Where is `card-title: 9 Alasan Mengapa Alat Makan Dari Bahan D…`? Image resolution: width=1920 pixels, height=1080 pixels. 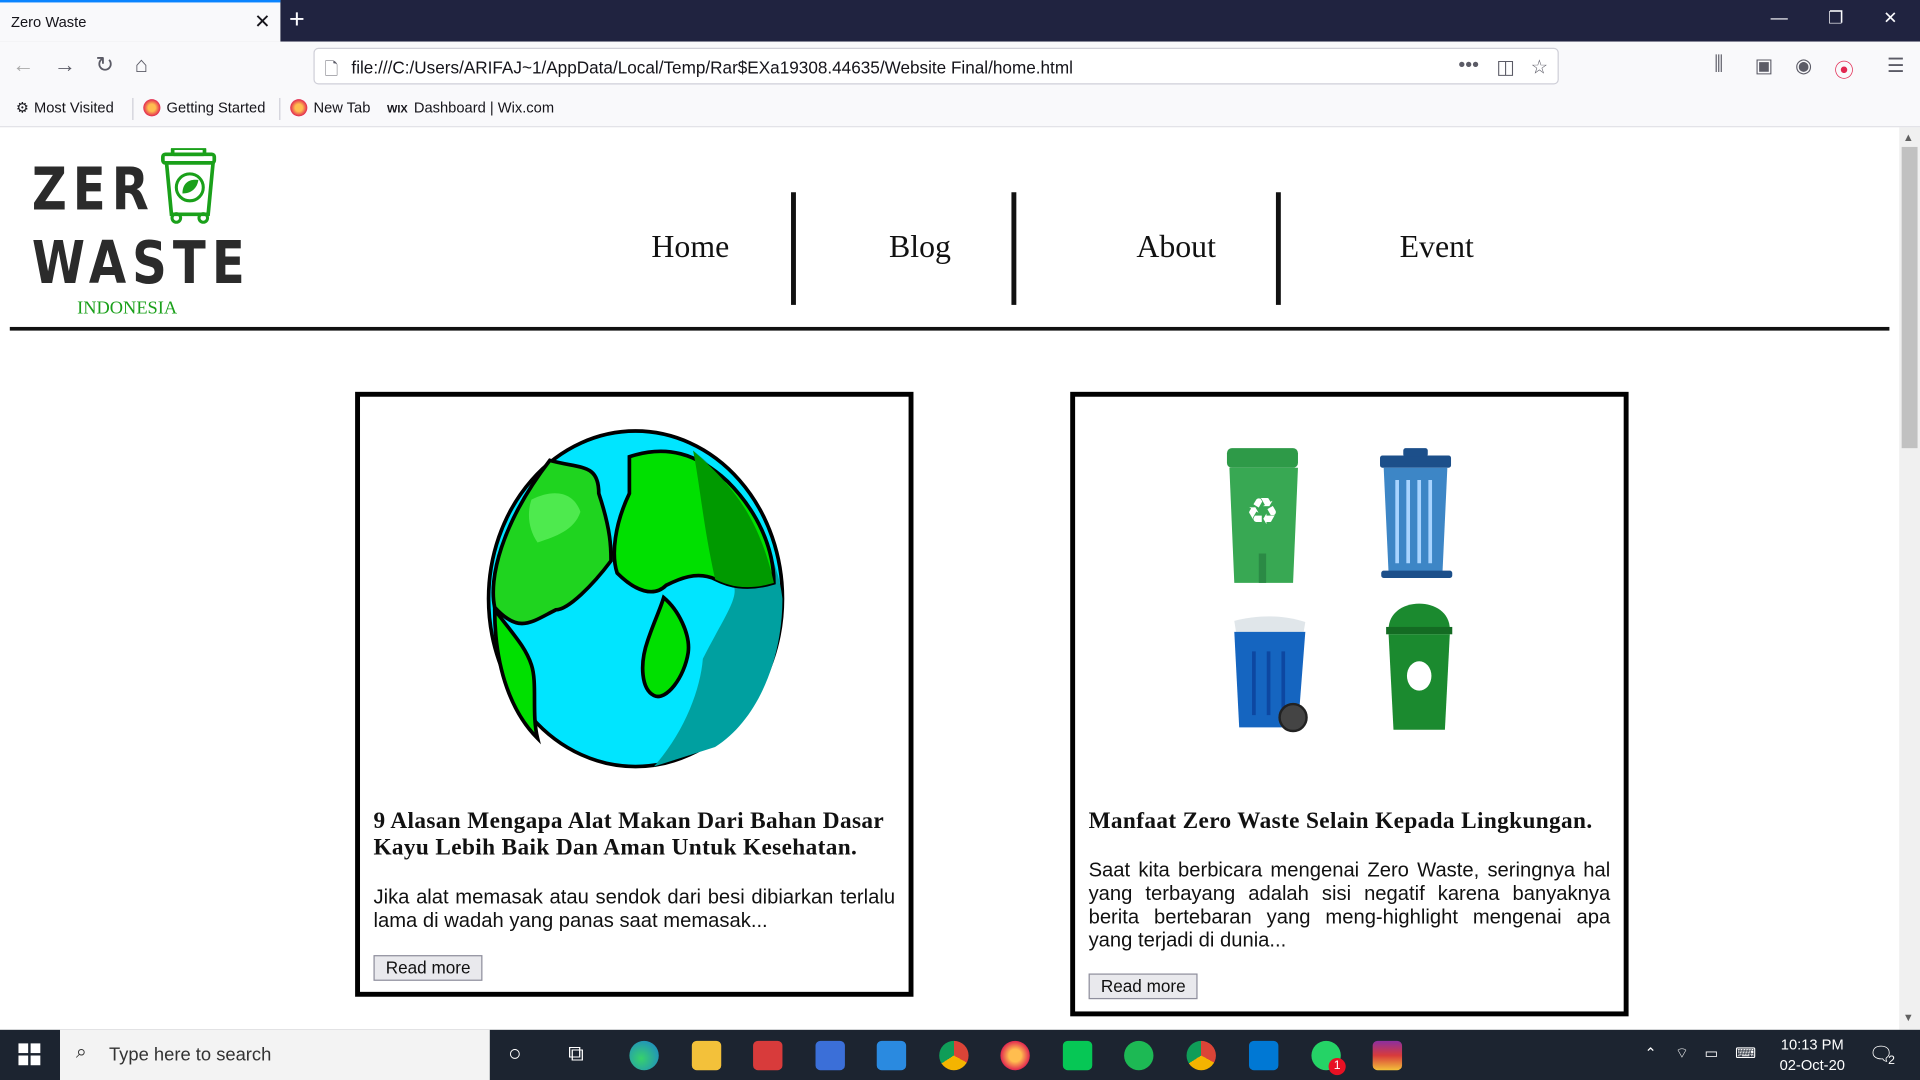
card-title: 9 Alasan Mengapa Alat Makan Dari Bahan D… is located at coordinates (634, 835).